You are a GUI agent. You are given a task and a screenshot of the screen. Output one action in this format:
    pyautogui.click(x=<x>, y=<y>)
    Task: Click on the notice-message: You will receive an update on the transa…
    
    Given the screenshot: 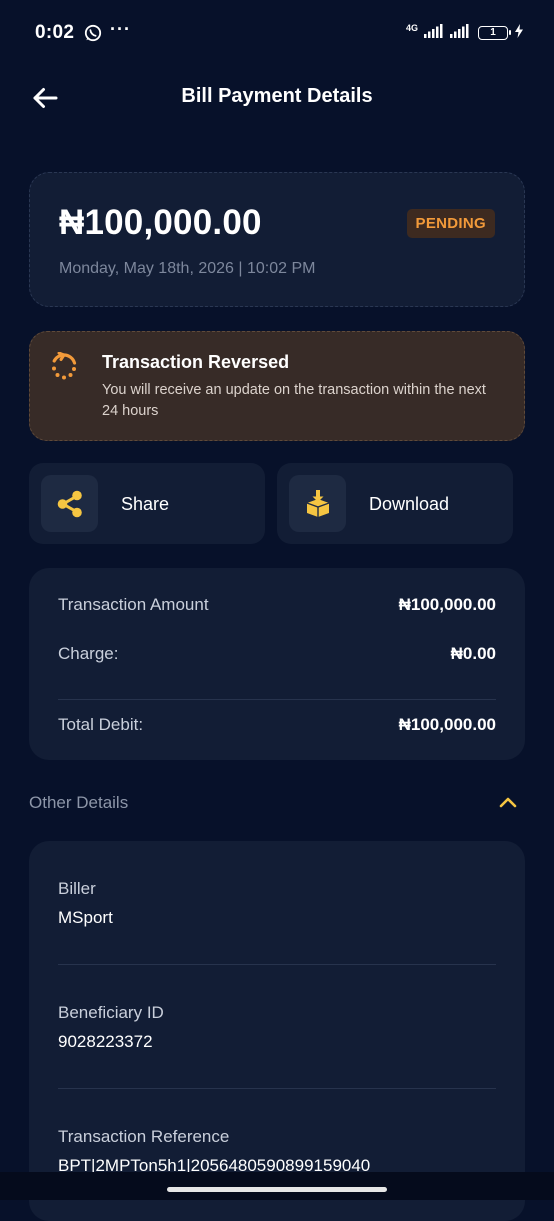 What is the action you would take?
    pyautogui.click(x=294, y=400)
    